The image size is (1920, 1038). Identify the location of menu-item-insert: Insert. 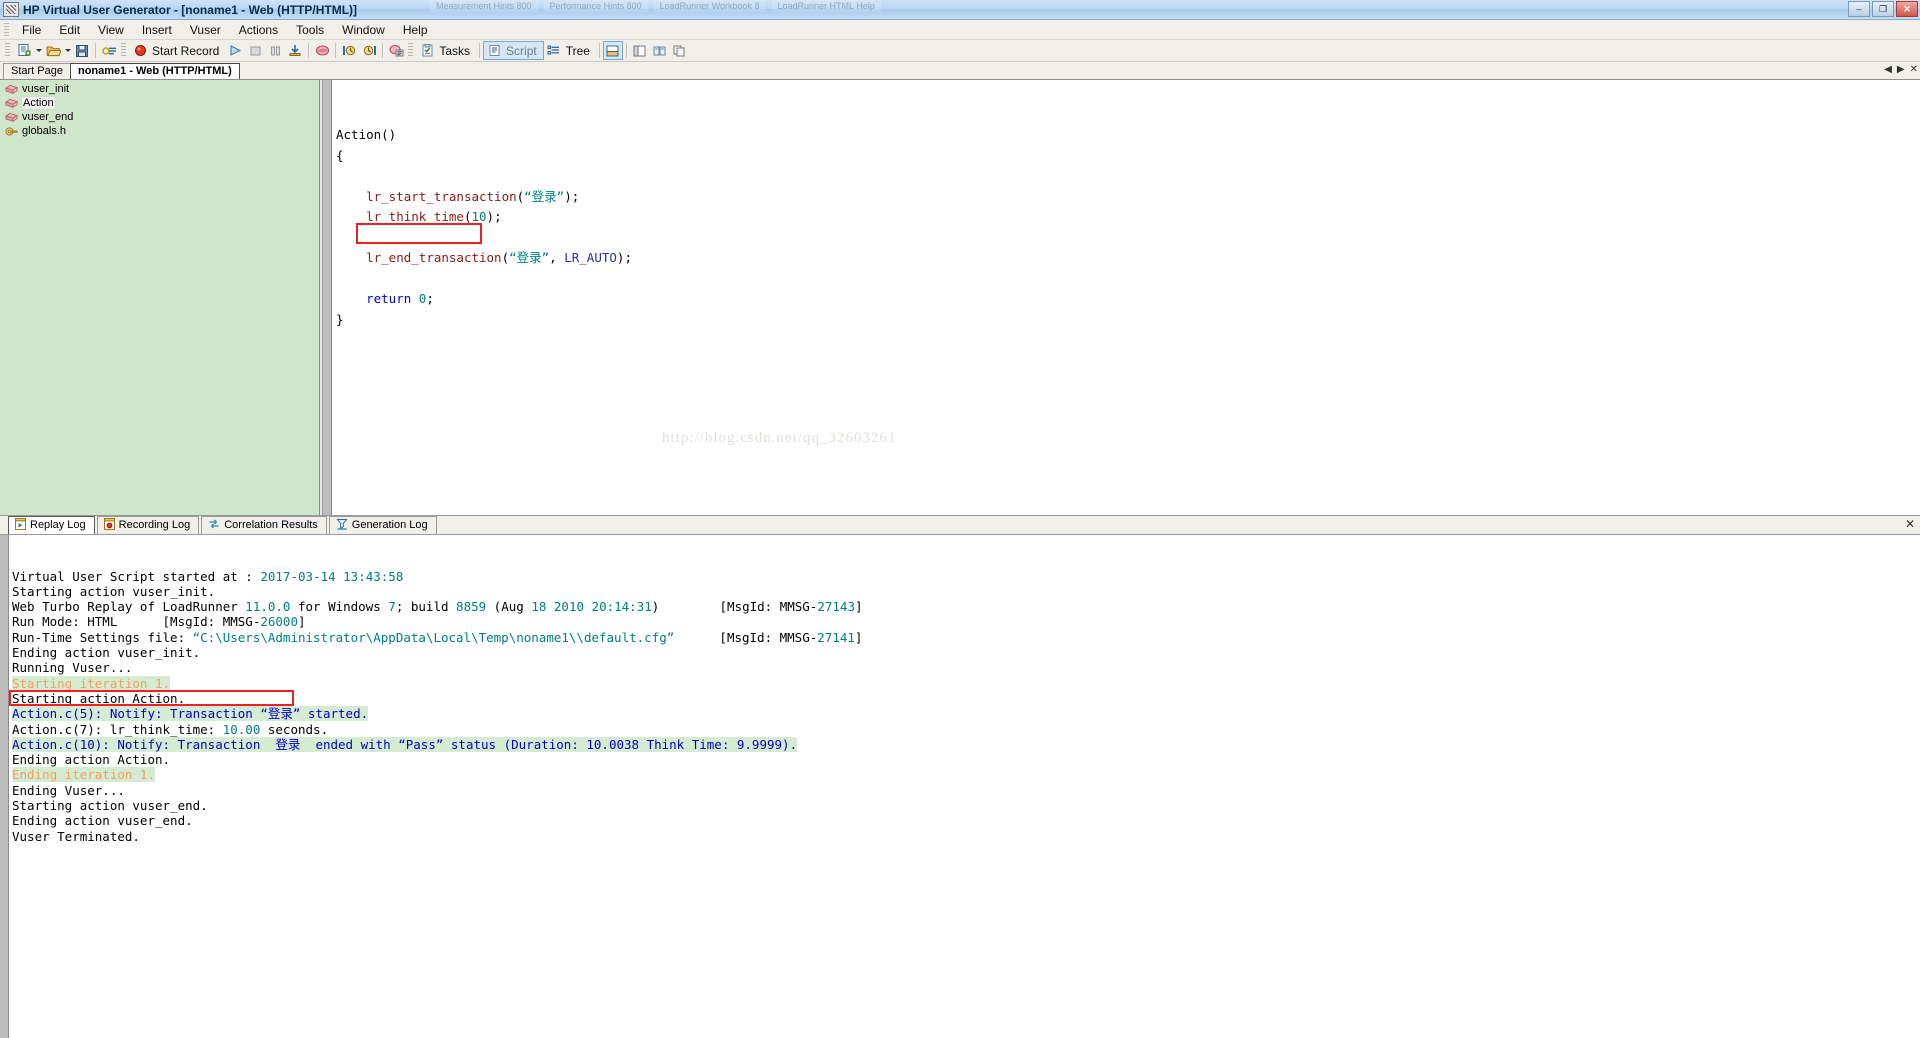
(157, 30).